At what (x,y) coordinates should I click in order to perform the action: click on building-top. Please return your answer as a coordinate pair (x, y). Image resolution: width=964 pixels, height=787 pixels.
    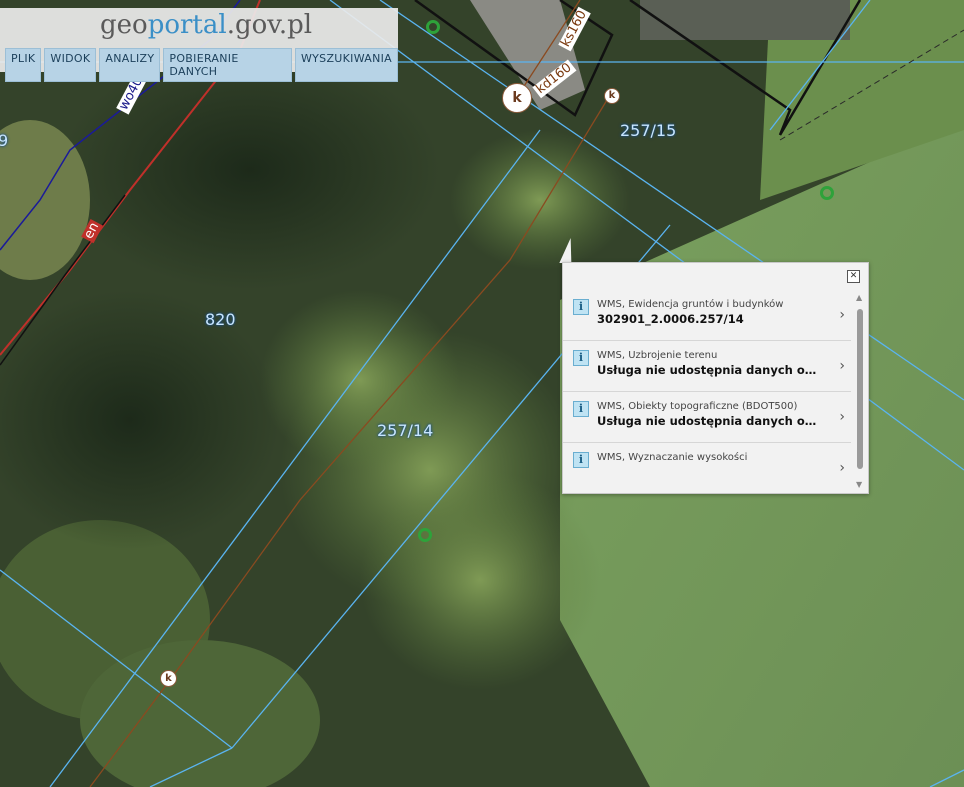
    Looking at the image, I should click on (745, 20).